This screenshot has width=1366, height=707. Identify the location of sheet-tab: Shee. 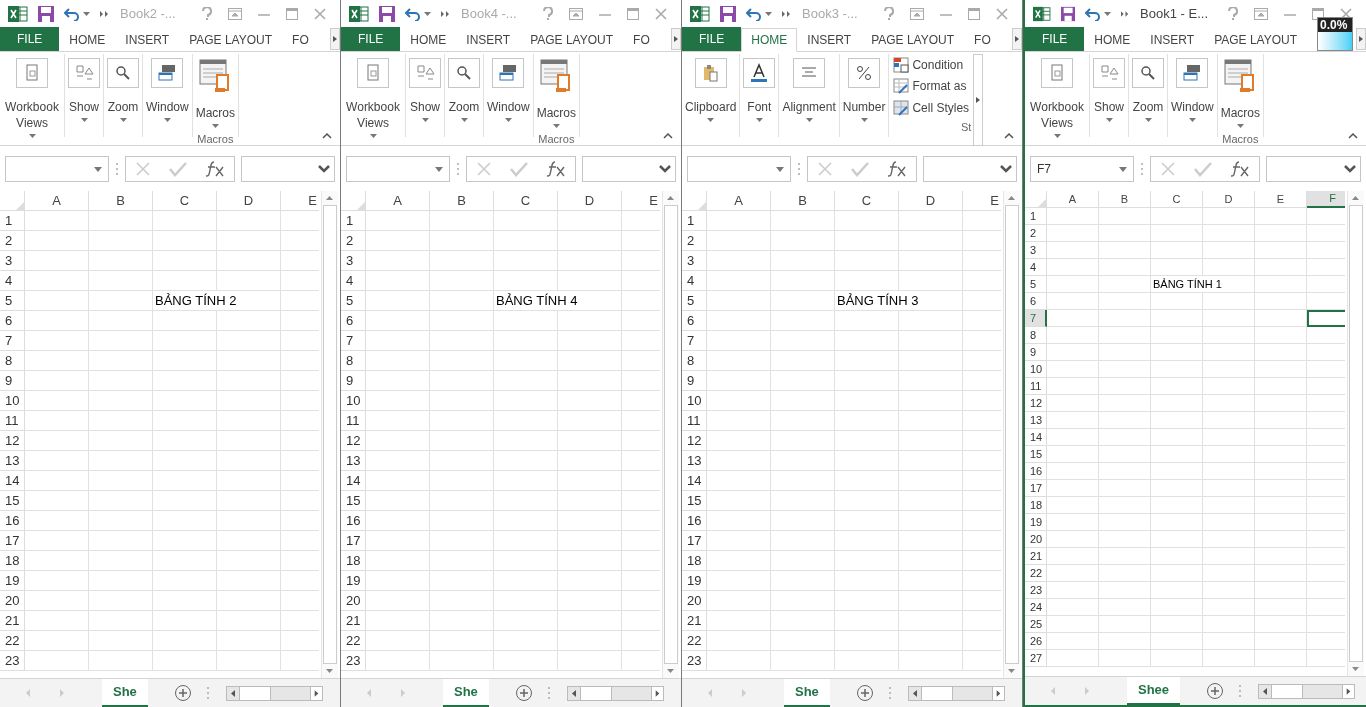
(1154, 690).